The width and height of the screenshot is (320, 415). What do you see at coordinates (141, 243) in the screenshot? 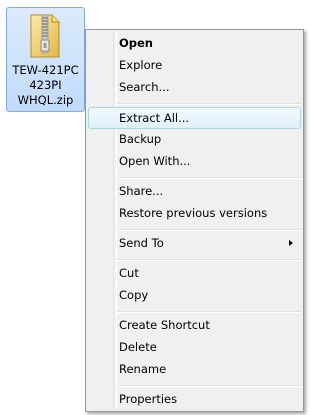
I see `menu-item-send-to-label: Send To` at bounding box center [141, 243].